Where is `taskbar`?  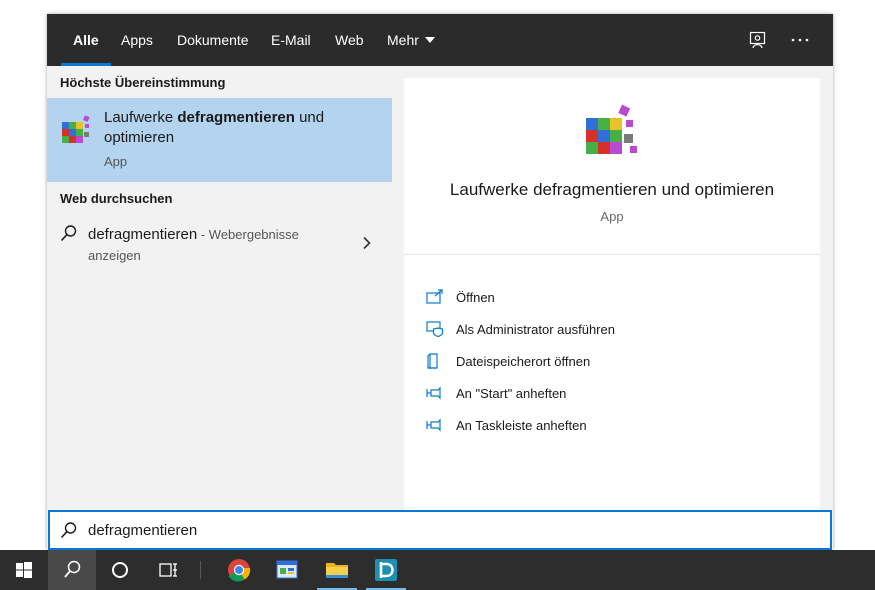 taskbar is located at coordinates (437, 570).